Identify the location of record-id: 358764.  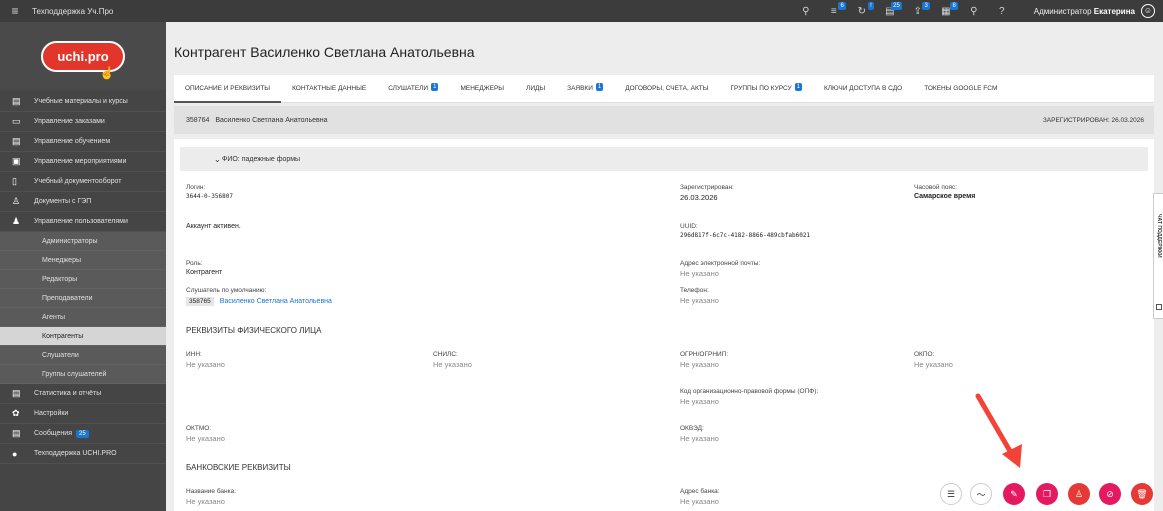
(198, 120).